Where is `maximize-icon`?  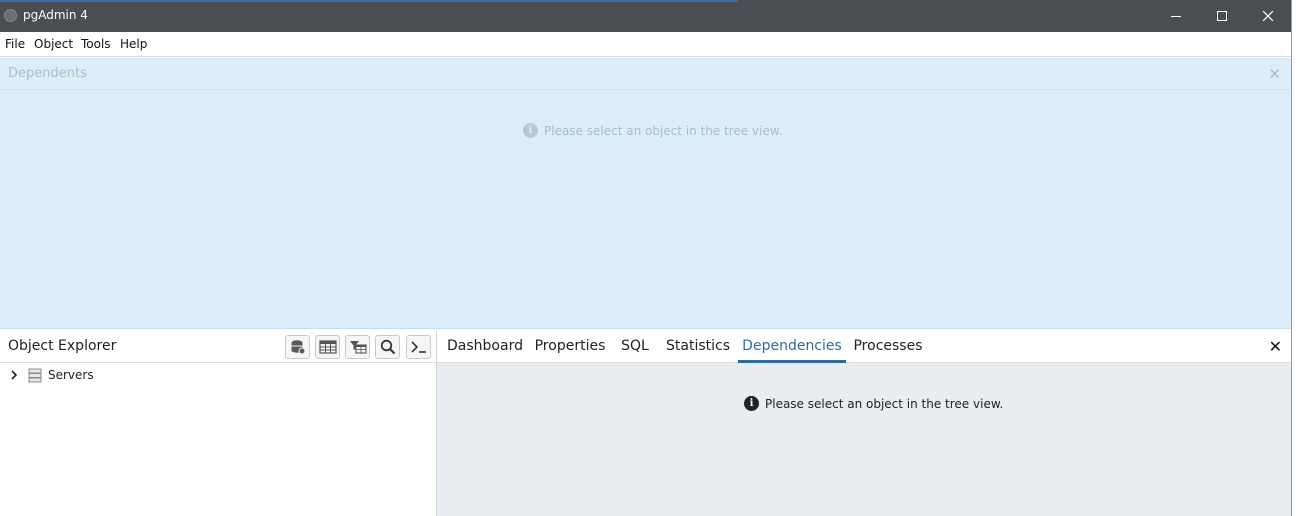
maximize-icon is located at coordinates (1222, 16).